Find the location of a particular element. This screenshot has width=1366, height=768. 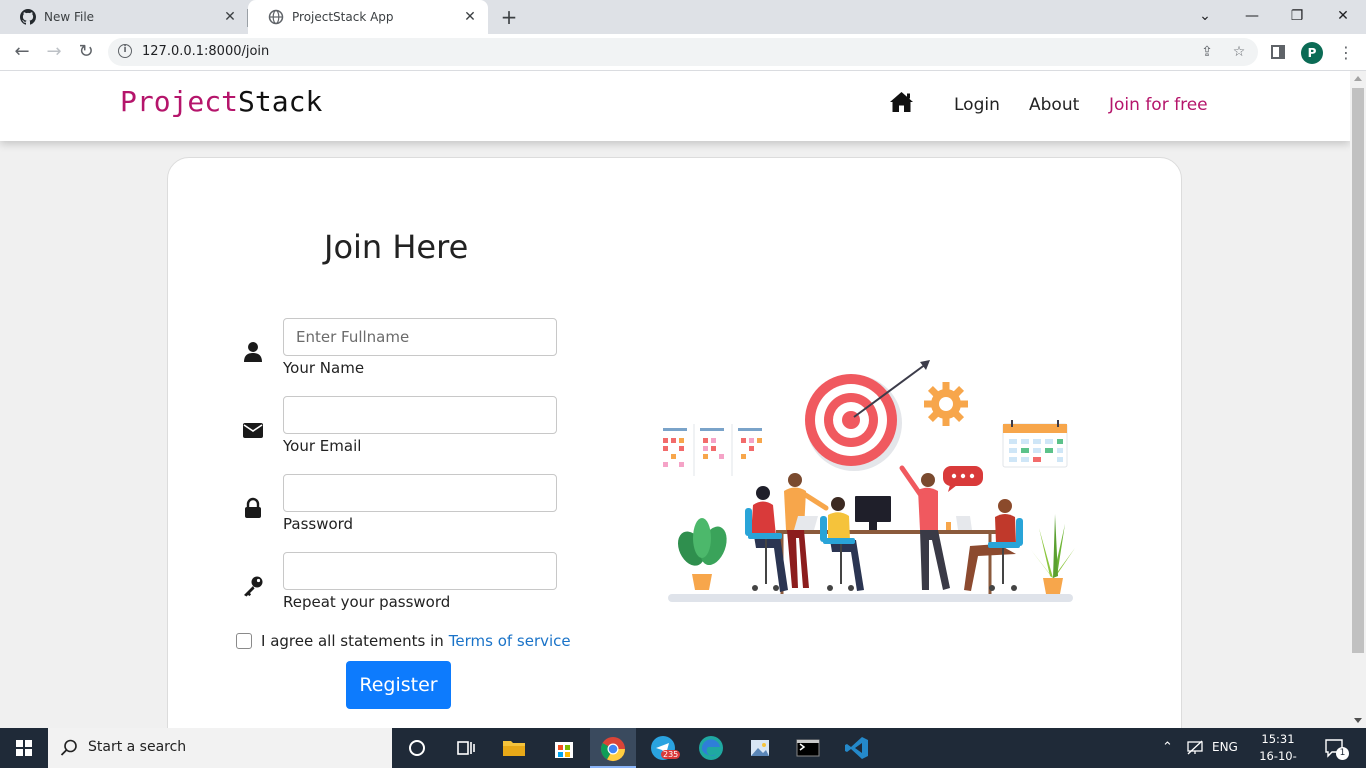

page-scrollbar is located at coordinates (1358, 399).